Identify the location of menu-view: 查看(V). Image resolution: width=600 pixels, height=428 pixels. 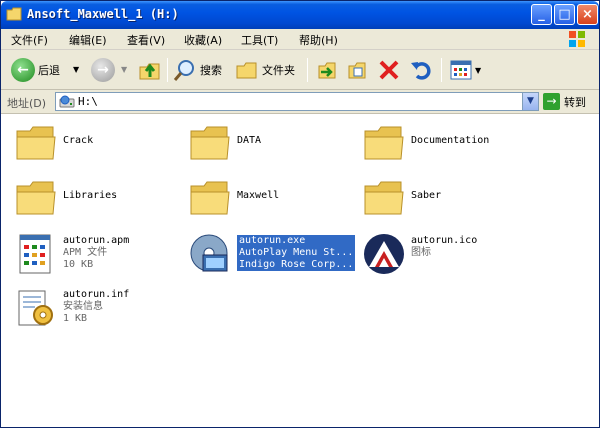
(146, 40).